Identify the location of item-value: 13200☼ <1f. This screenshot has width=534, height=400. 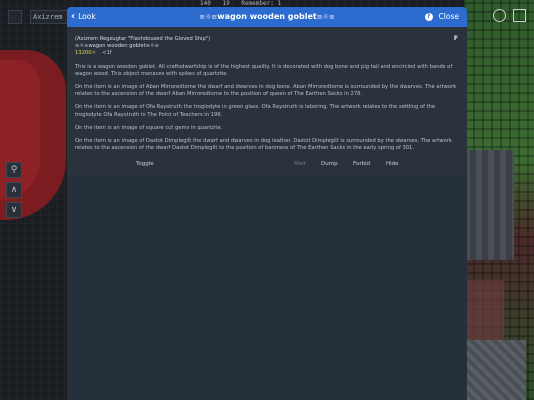
(267, 53).